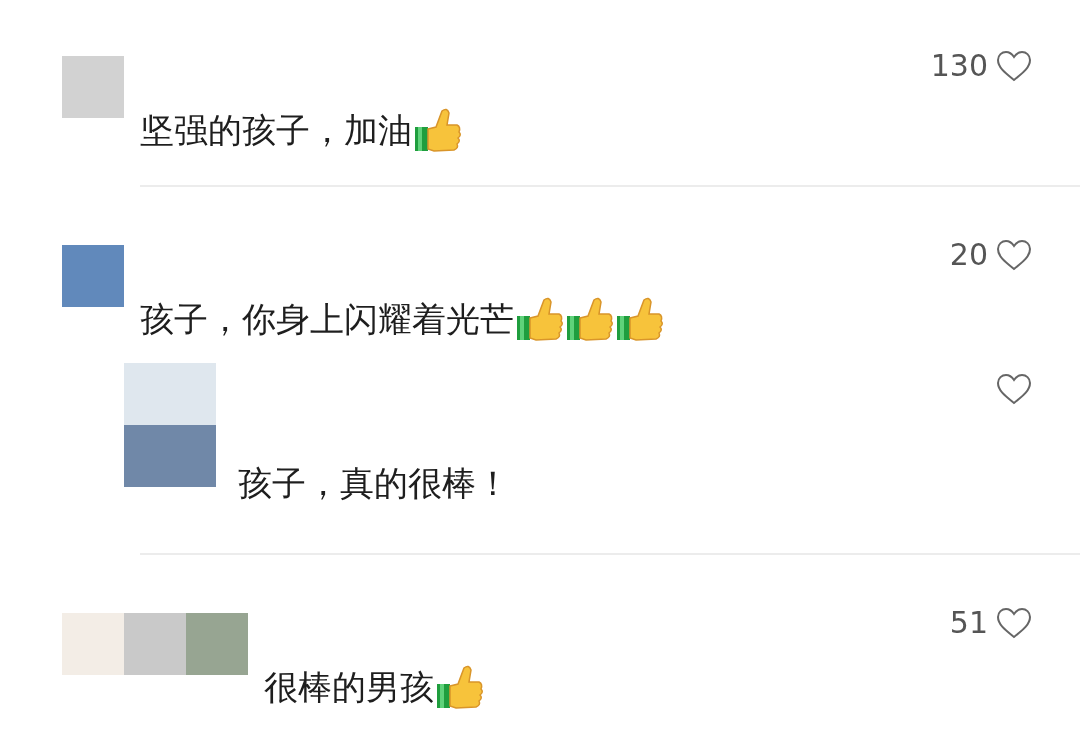 Image resolution: width=1080 pixels, height=739 pixels. Describe the element at coordinates (327, 319) in the screenshot. I see `comment-text: 孩子，你身上闪耀着光芒` at that location.